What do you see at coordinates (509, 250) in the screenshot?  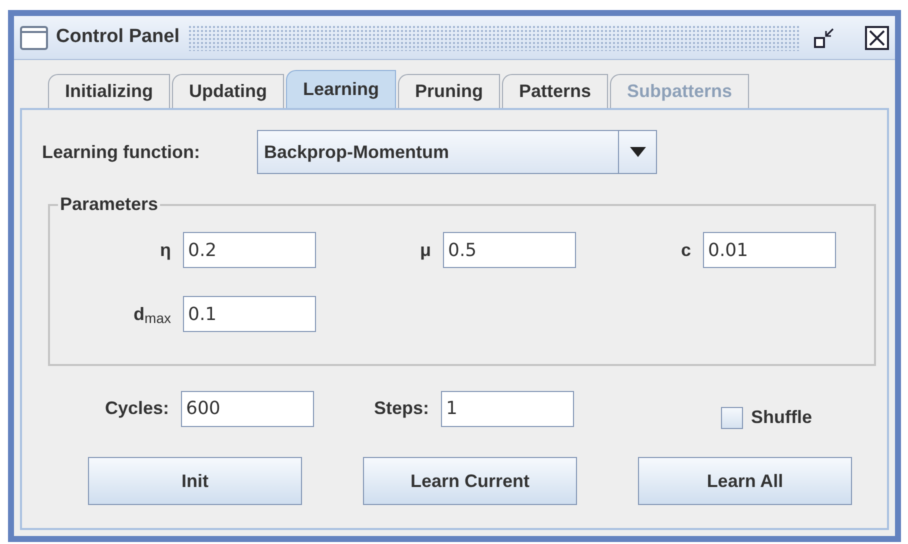 I see `input-field: 0.5` at bounding box center [509, 250].